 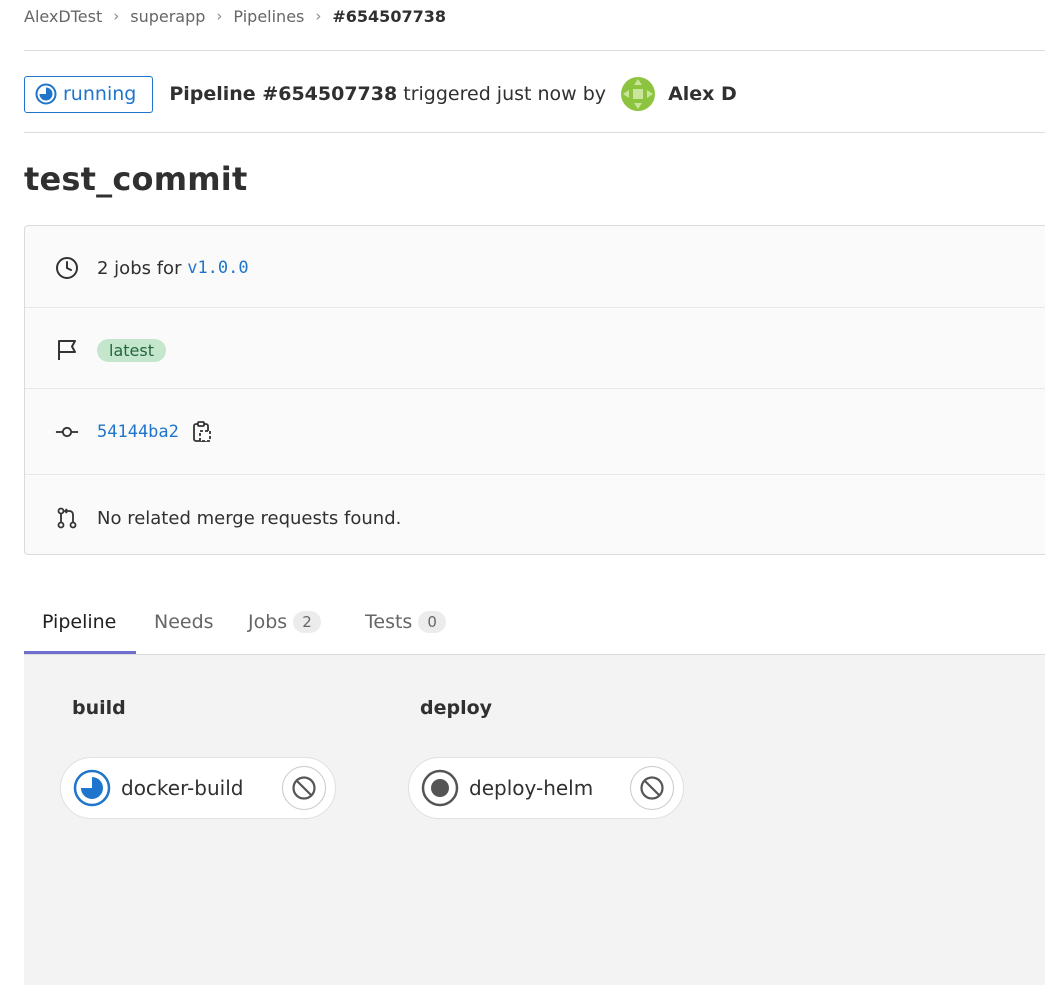 I want to click on breadcrumb-project: superapp, so click(x=167, y=16).